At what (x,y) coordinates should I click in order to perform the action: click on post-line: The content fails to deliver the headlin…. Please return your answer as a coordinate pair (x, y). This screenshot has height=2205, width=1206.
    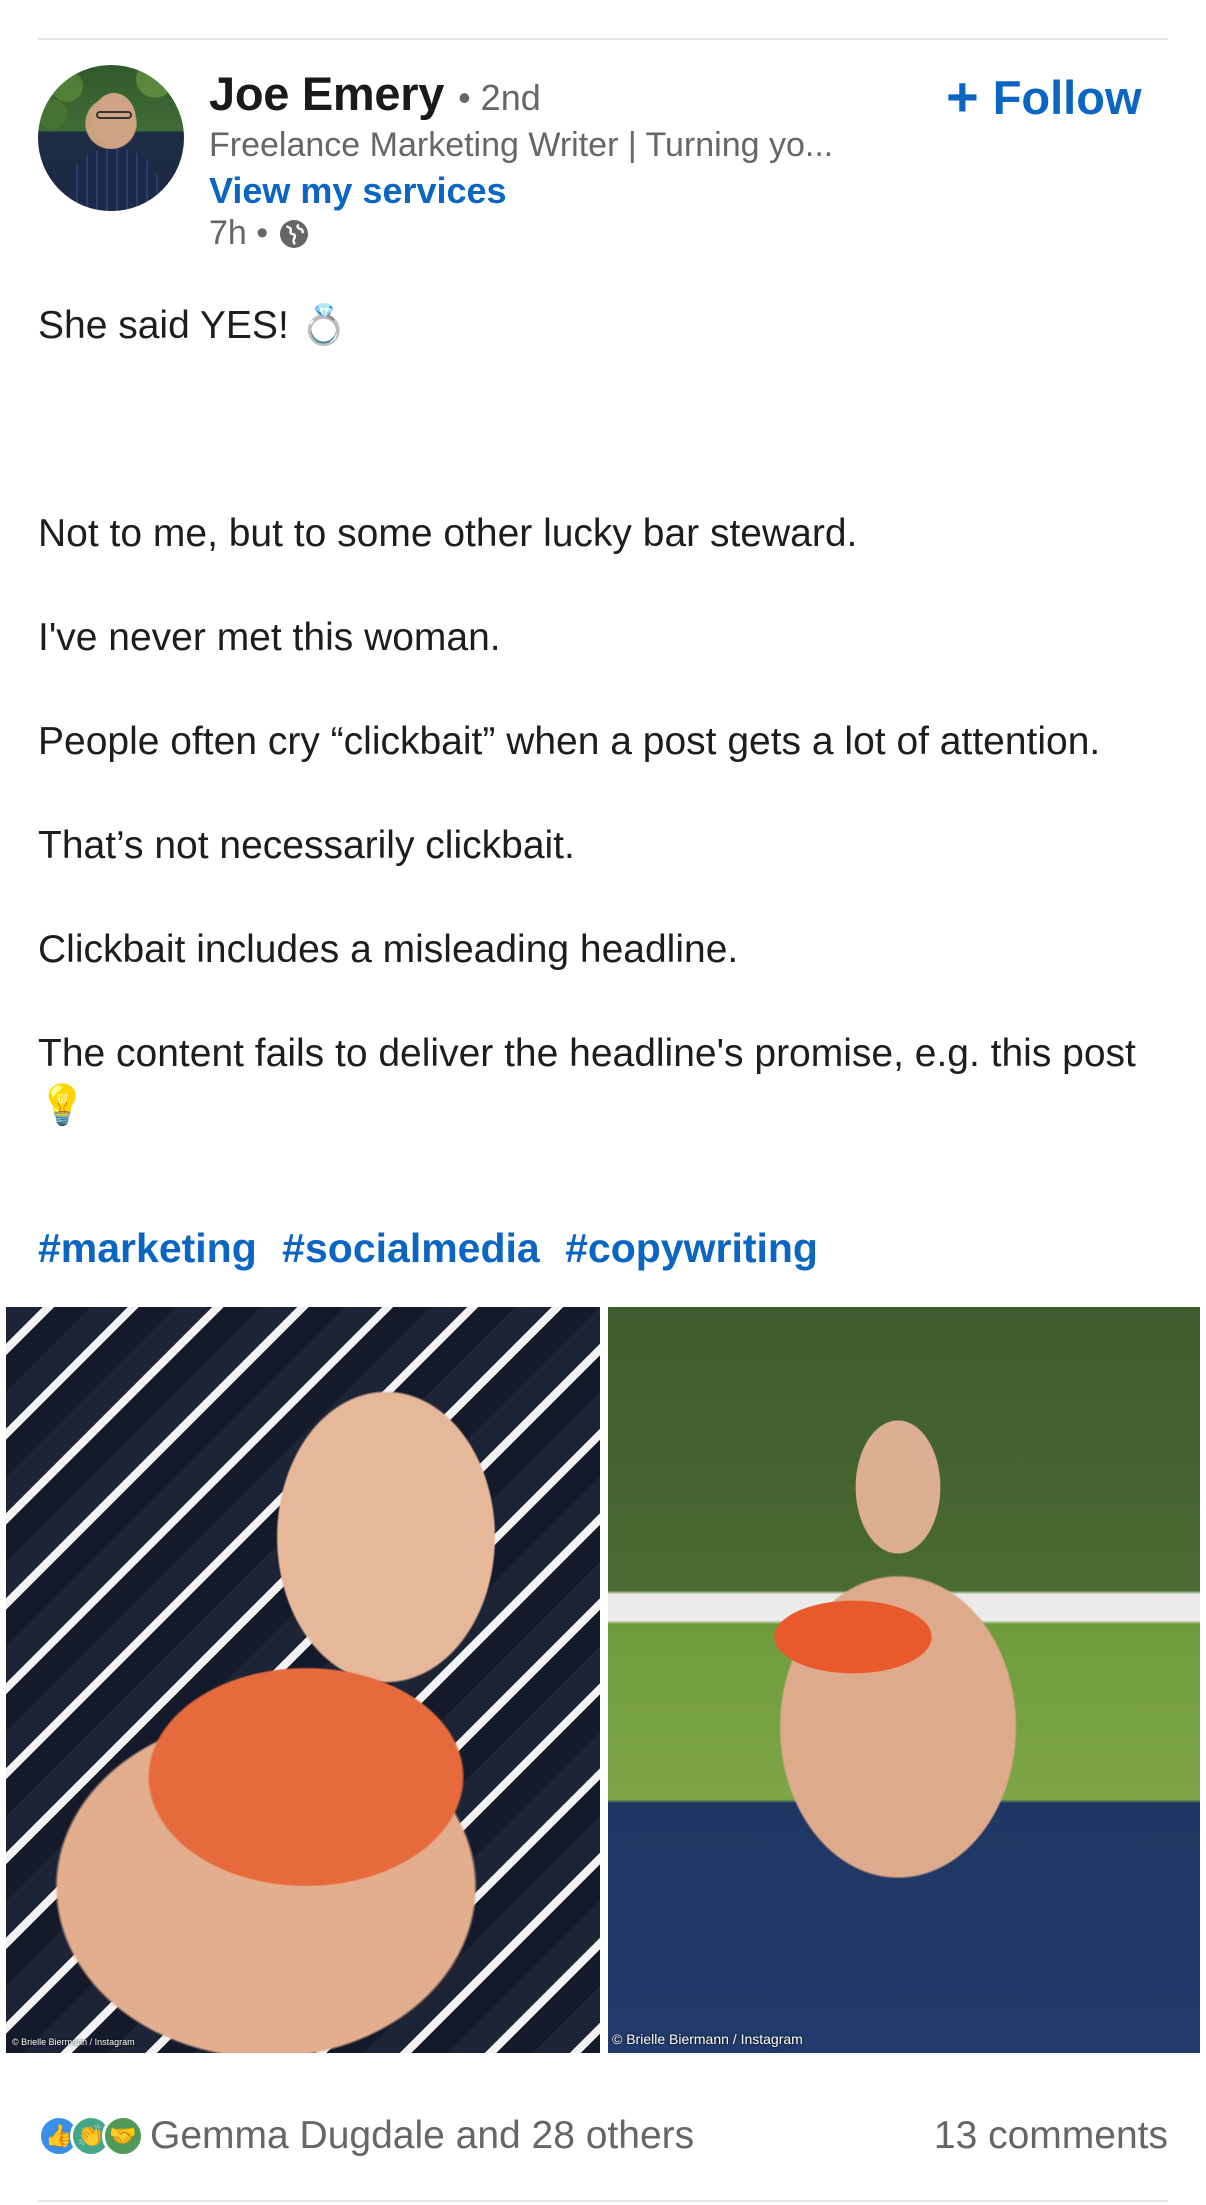
    Looking at the image, I should click on (587, 1079).